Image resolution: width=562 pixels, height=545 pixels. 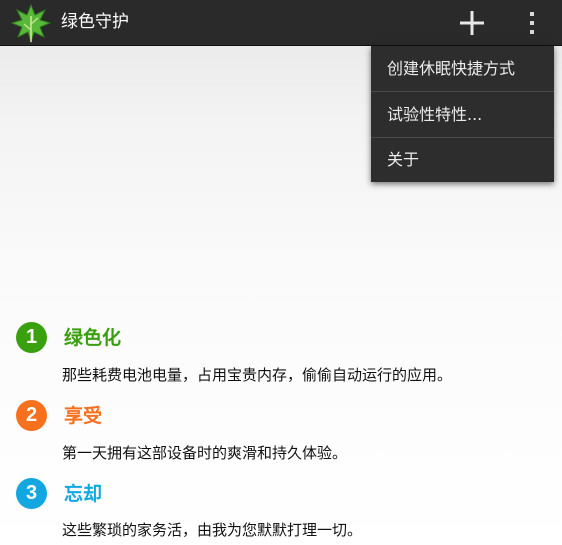 I want to click on feature-description-forget: 这些繁琐的家务活，由我为您默默打理一切。, so click(x=212, y=530).